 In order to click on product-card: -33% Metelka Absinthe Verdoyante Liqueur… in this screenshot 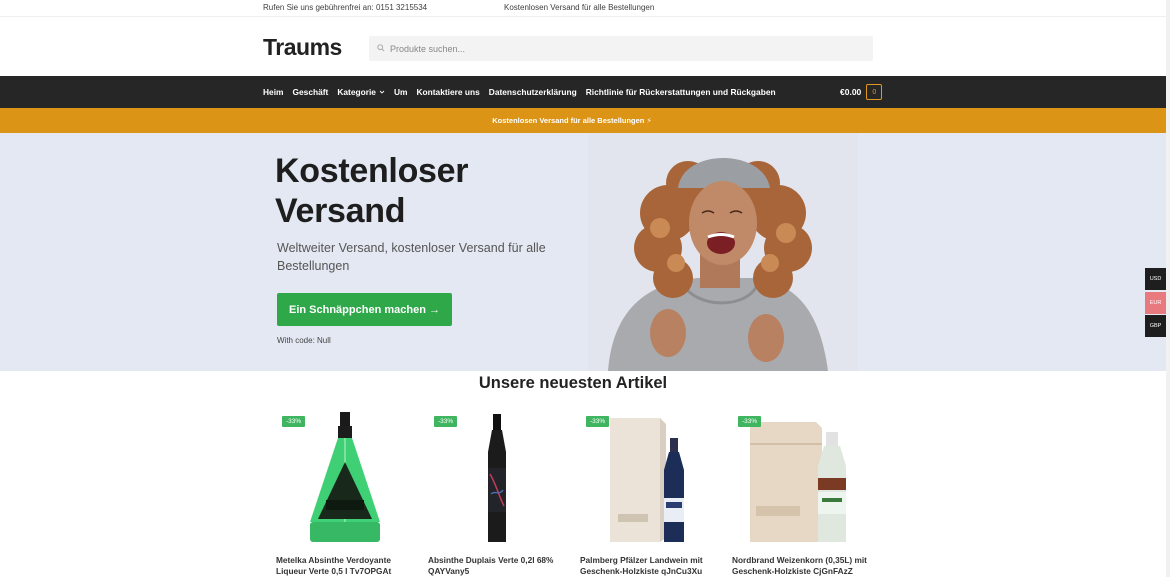, I will do `click(346, 490)`.